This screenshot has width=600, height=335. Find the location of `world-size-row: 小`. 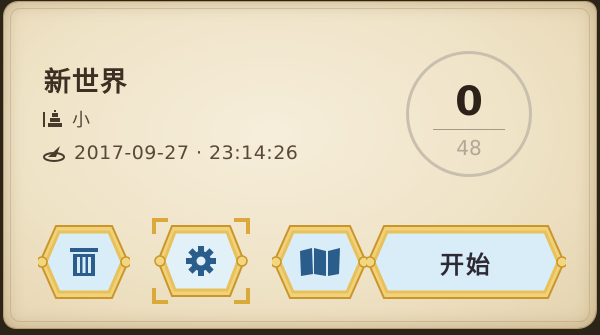

world-size-row: 小 is located at coordinates (66, 119).